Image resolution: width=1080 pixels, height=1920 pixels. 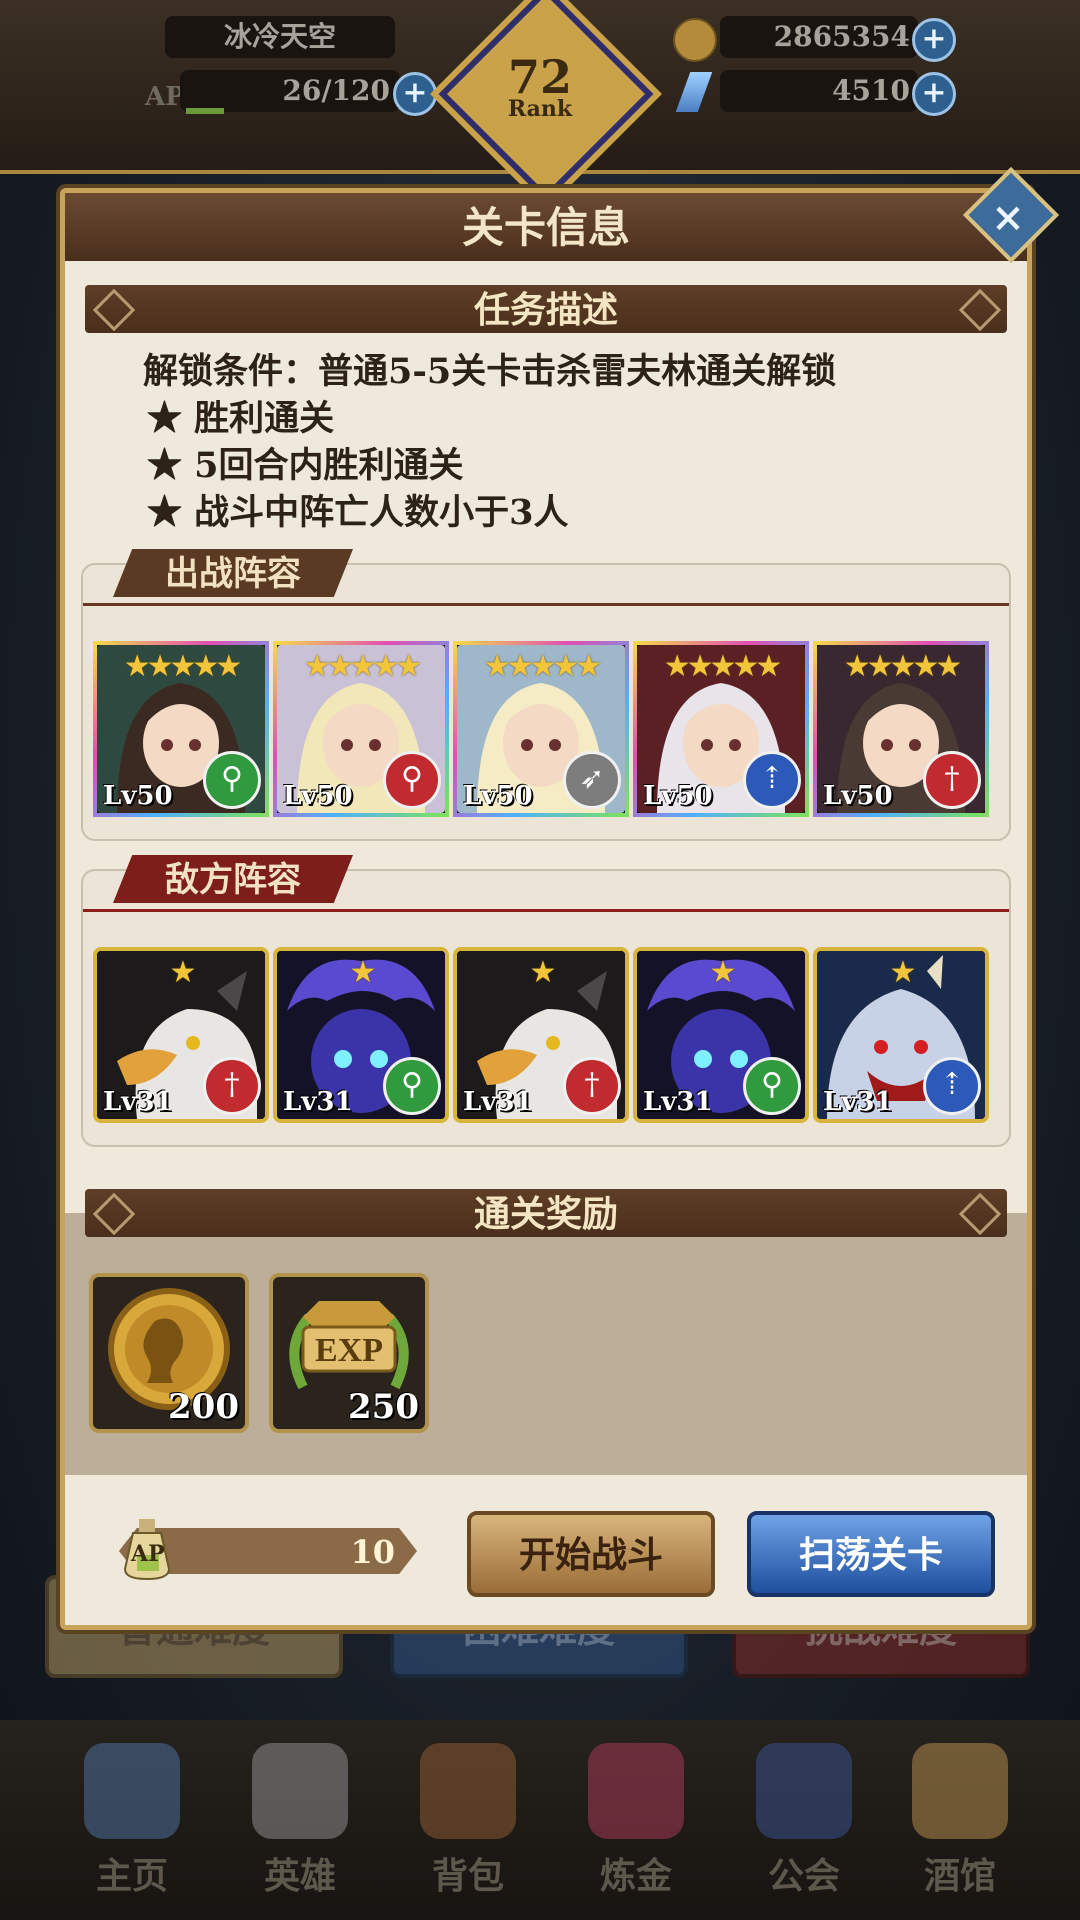 What do you see at coordinates (233, 573) in the screenshot?
I see `ally-header: 出战阵容` at bounding box center [233, 573].